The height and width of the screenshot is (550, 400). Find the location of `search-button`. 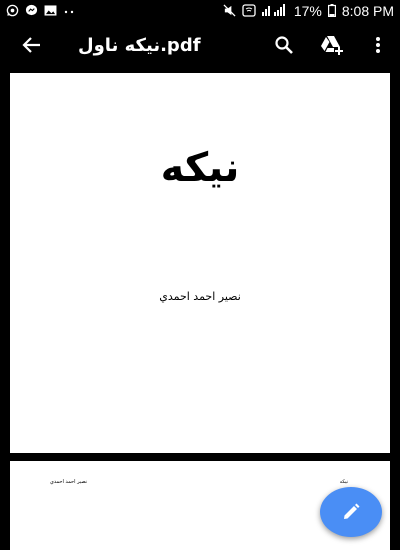

search-button is located at coordinates (284, 45).